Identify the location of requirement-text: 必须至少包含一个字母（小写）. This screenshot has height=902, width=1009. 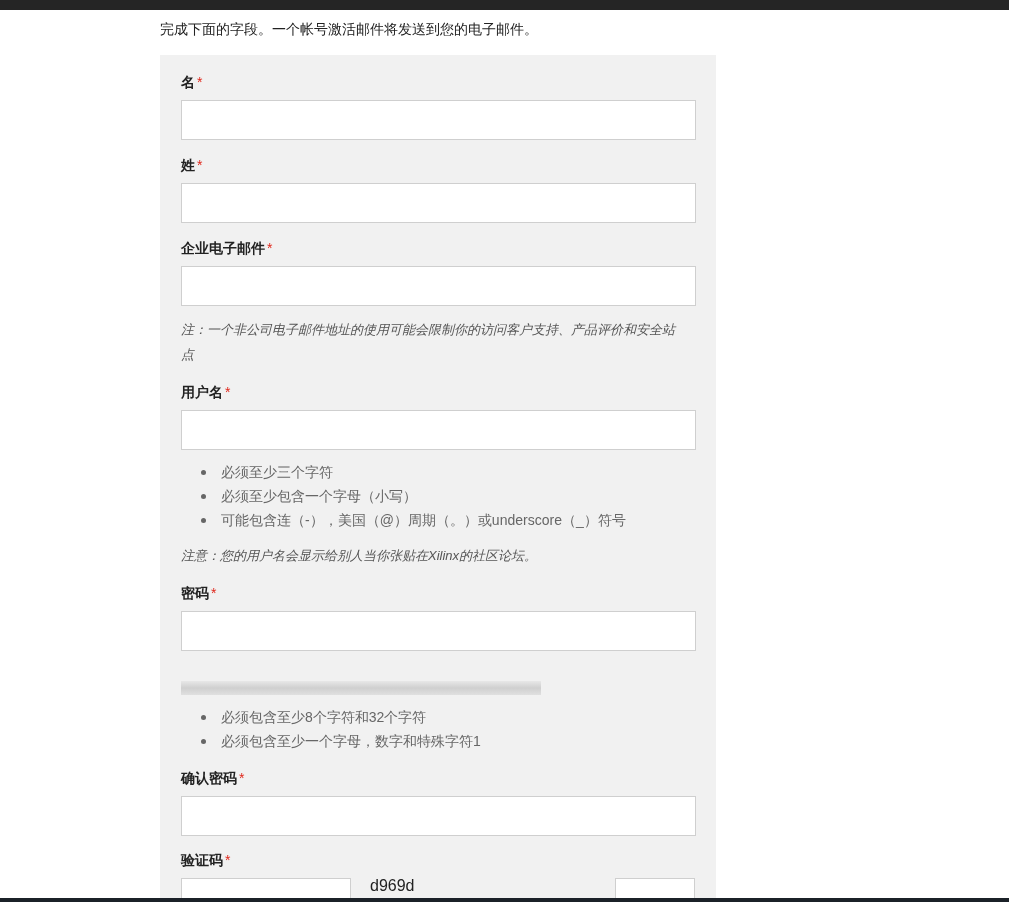
(319, 496).